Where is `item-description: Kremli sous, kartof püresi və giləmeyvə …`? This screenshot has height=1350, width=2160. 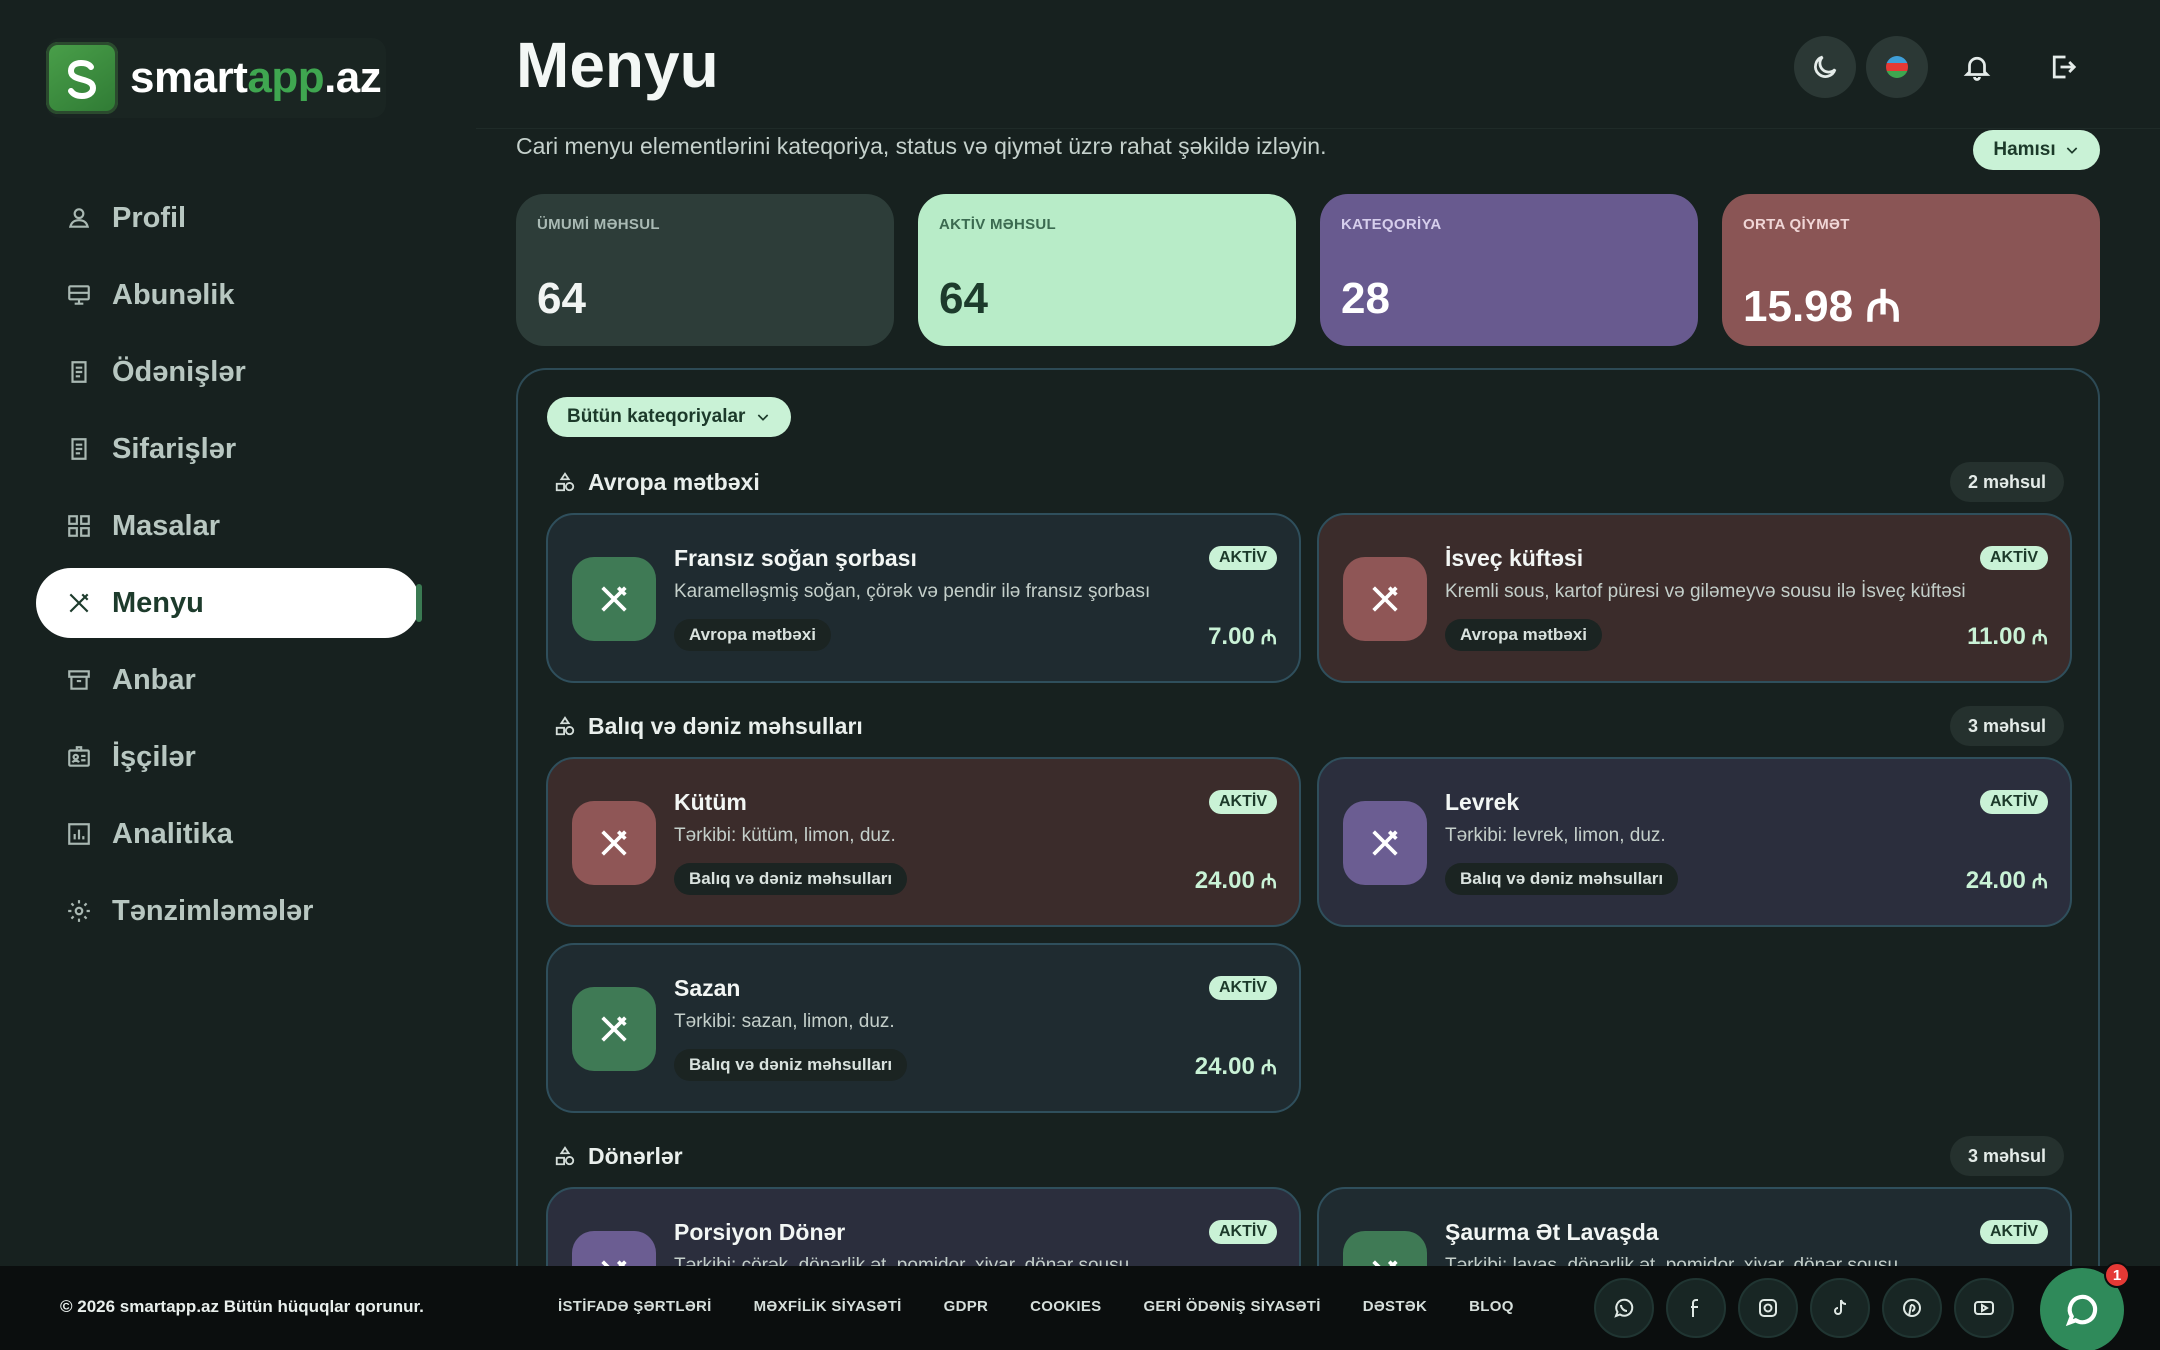 item-description: Kremli sous, kartof püresi və giləmeyvə … is located at coordinates (1705, 591).